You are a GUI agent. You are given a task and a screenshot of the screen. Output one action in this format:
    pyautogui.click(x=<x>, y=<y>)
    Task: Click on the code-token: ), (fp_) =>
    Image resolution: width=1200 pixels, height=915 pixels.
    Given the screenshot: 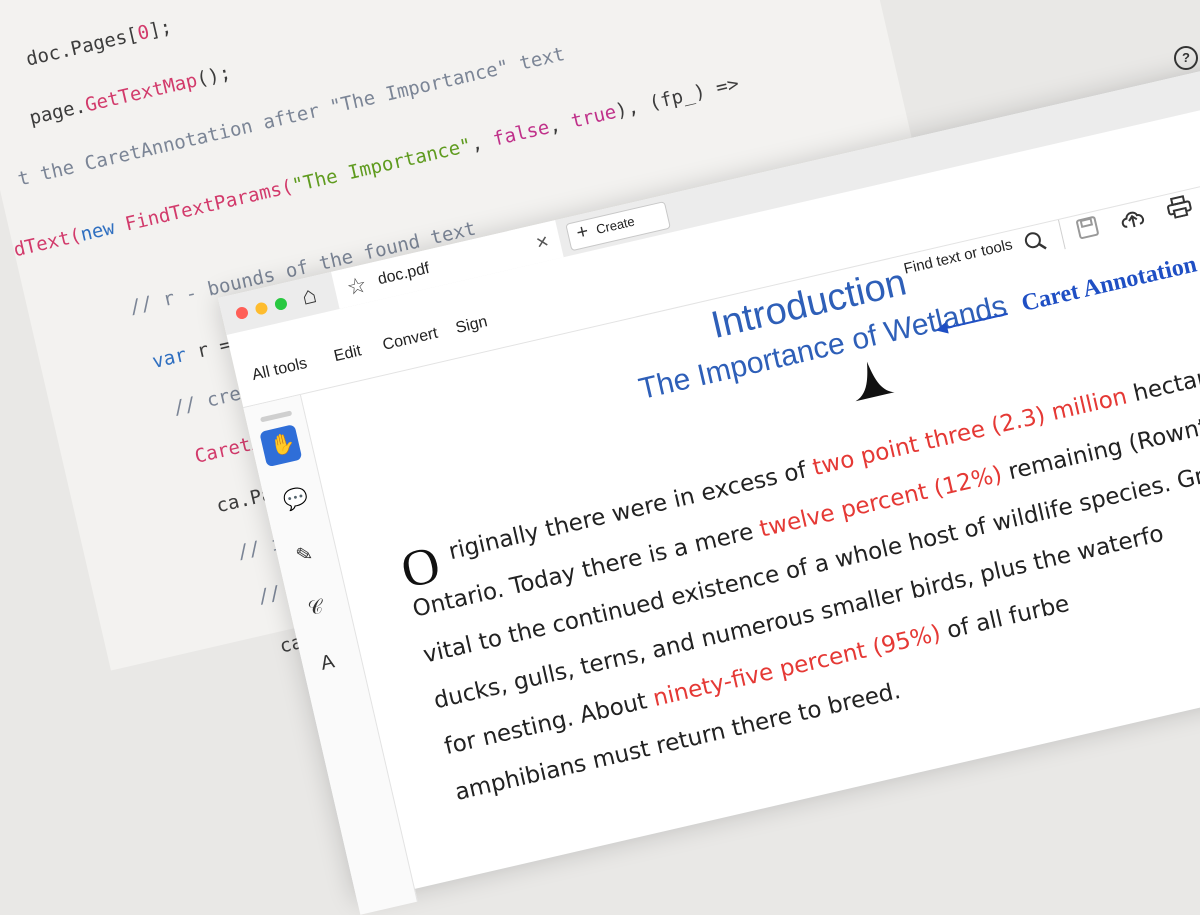 What is the action you would take?
    pyautogui.click(x=677, y=97)
    